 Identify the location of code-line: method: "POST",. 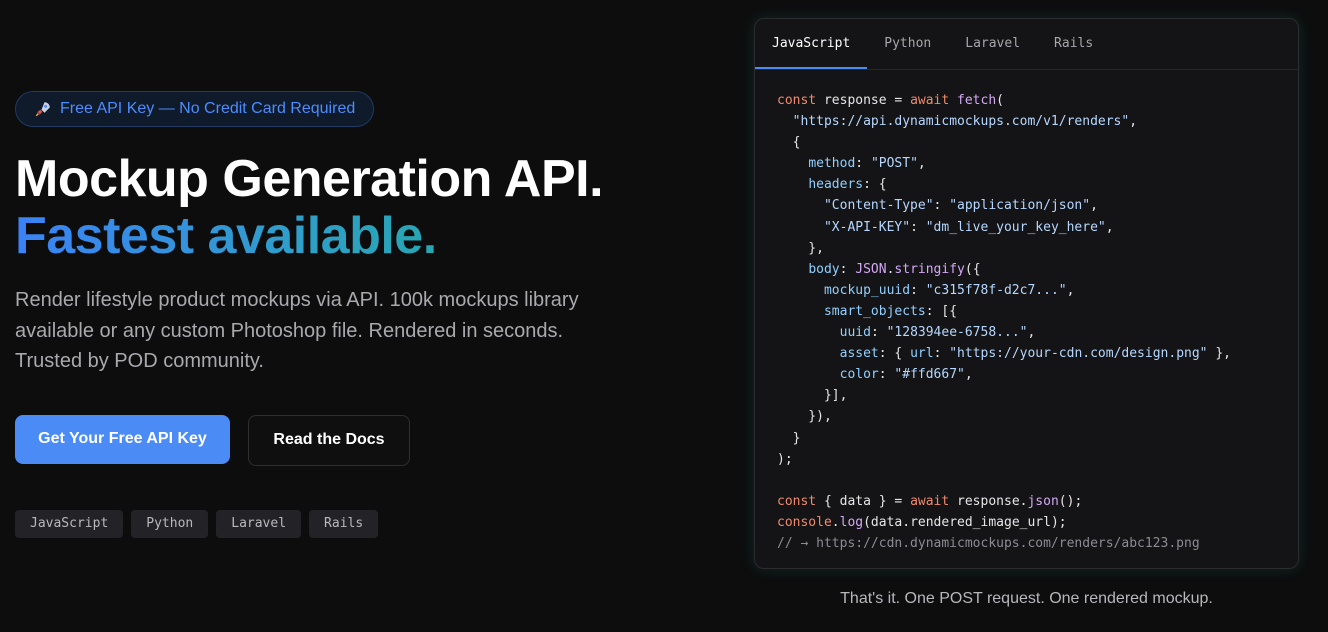
(1037, 163).